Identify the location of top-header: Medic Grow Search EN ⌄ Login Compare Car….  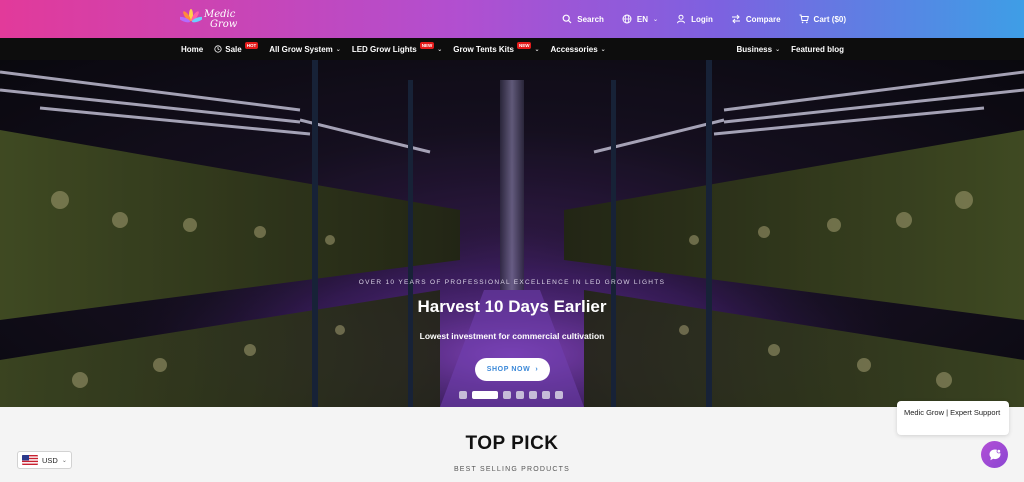
(512, 19).